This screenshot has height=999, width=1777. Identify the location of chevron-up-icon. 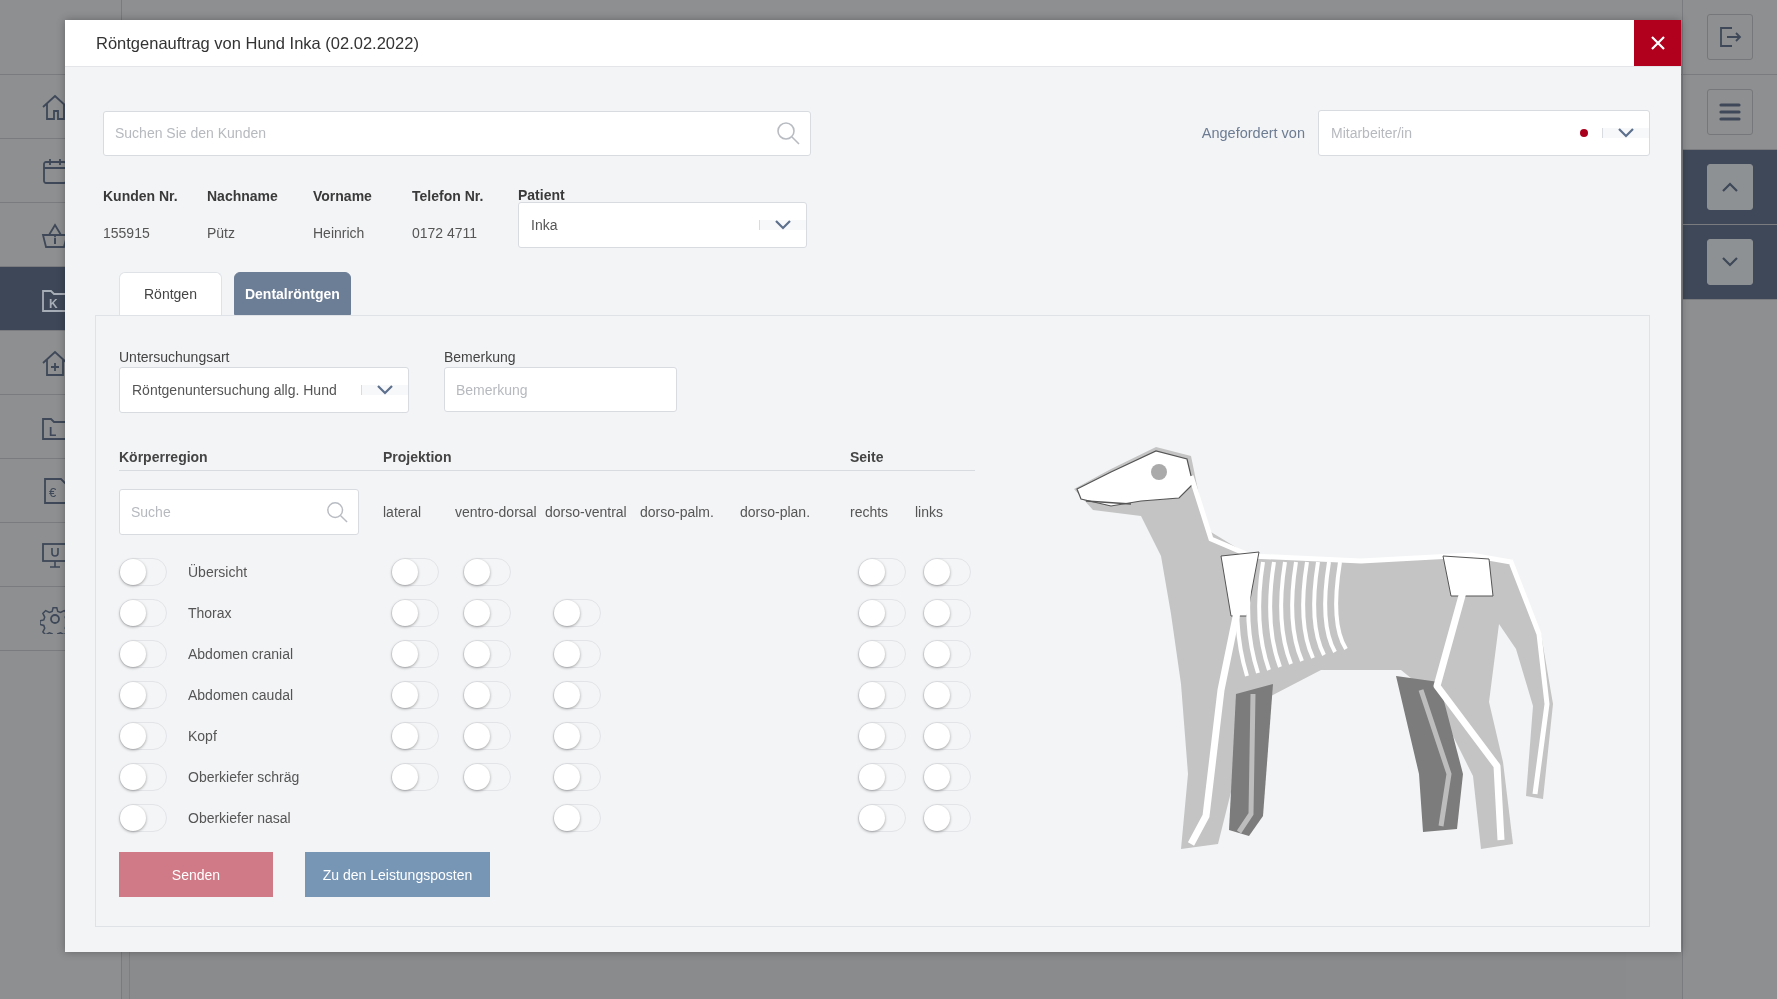
(1730, 187).